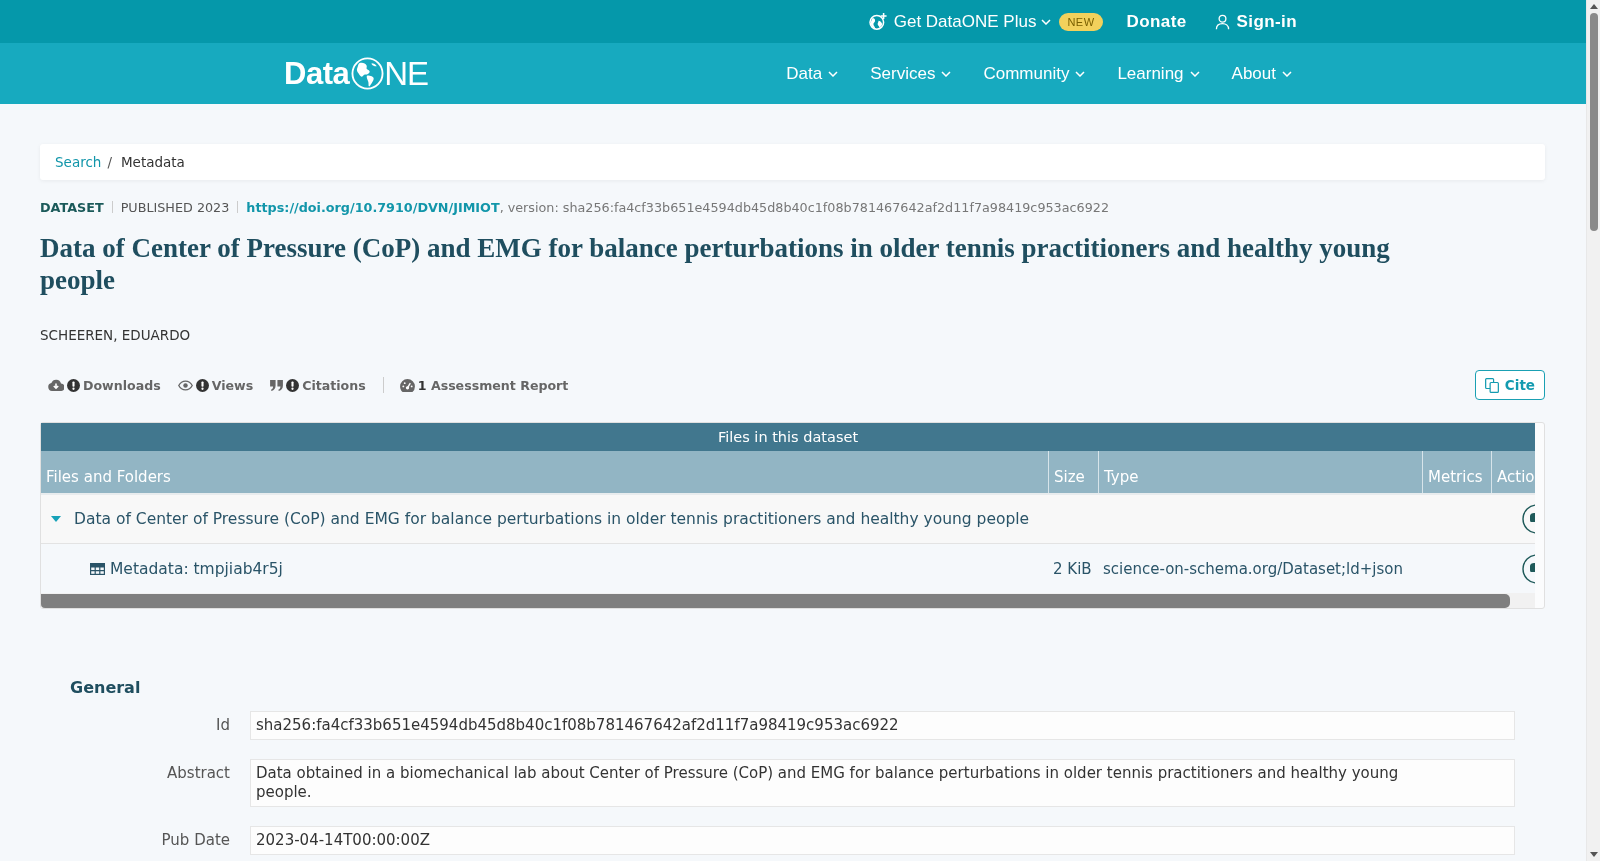 The height and width of the screenshot is (861, 1600). Describe the element at coordinates (56, 385) in the screenshot. I see `cloud-download-icon` at that location.